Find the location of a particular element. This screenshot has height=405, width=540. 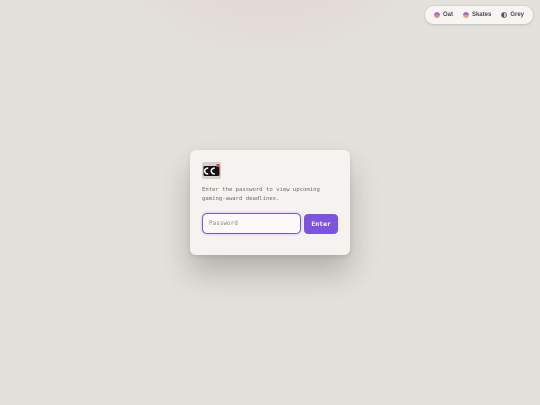

theme-option-grey: Grey is located at coordinates (512, 15).